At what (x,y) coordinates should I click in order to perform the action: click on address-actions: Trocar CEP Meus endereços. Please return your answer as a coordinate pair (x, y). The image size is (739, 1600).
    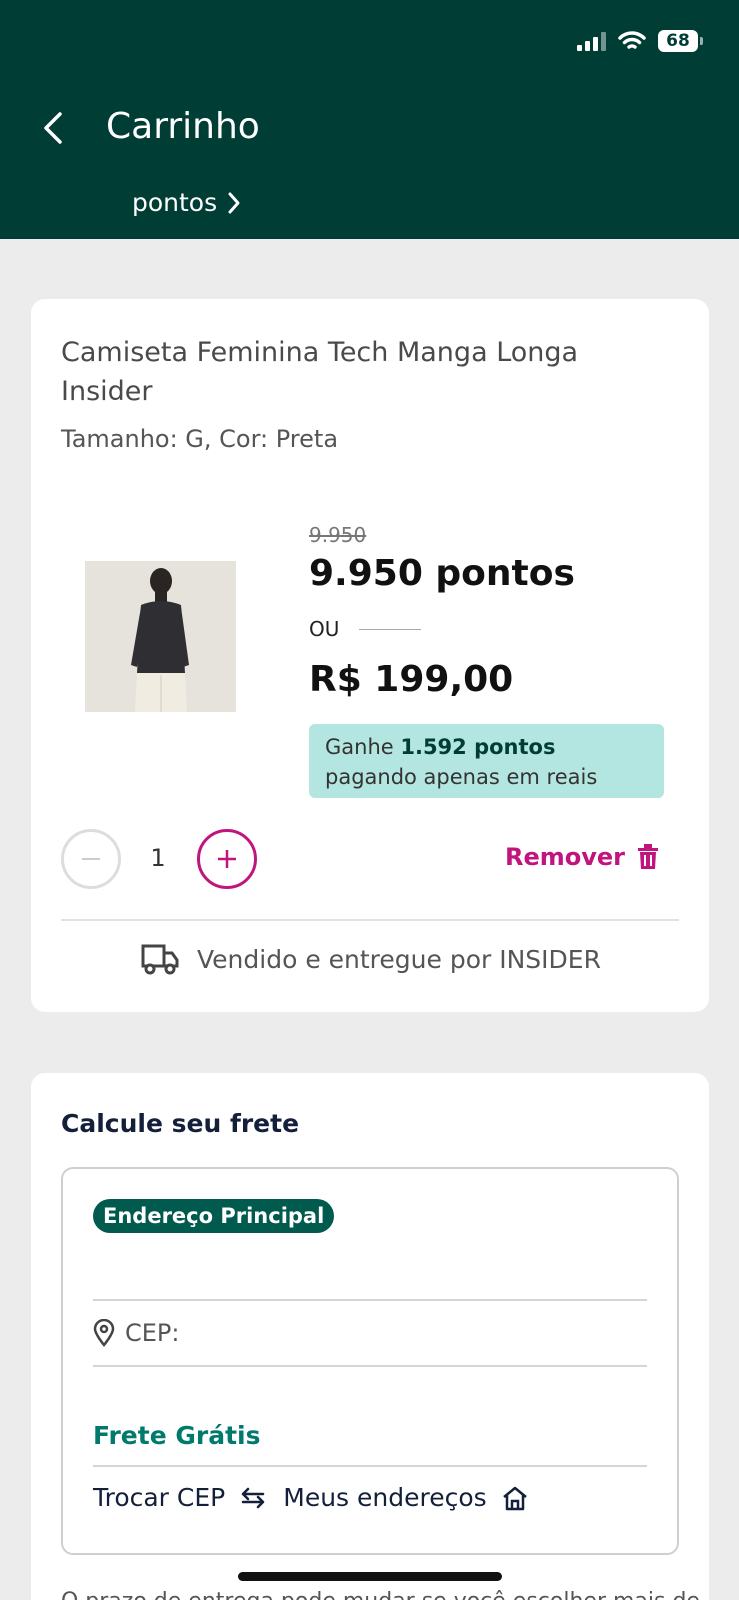
    Looking at the image, I should click on (311, 1497).